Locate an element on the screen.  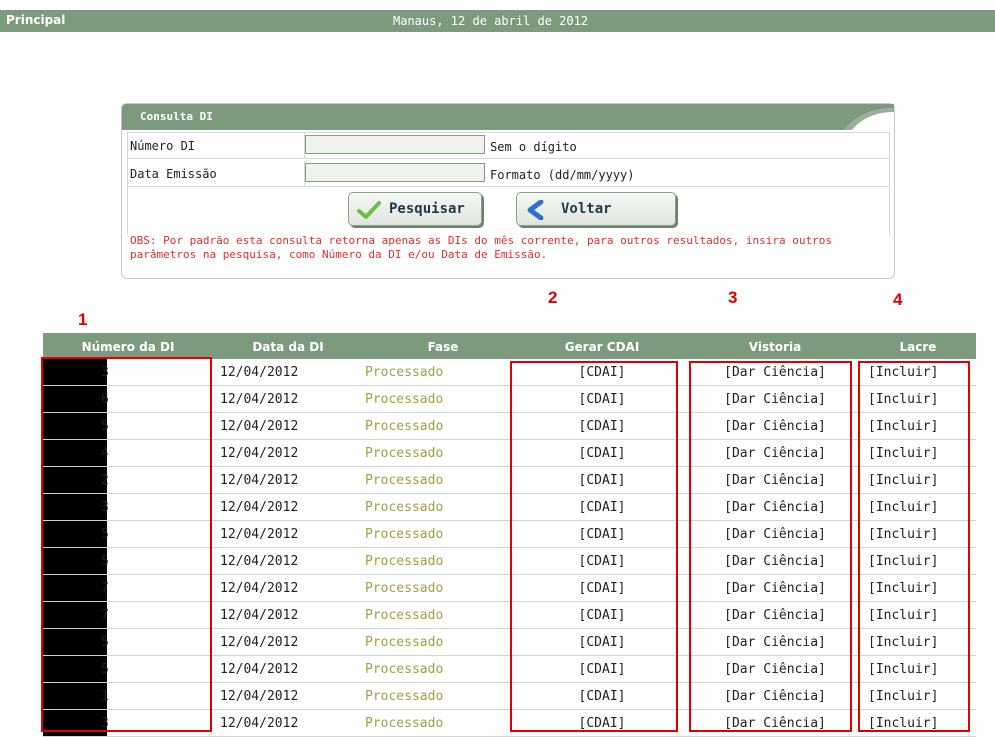
header-date: Manaus, 12 de abril de 2012 is located at coordinates (491, 21).